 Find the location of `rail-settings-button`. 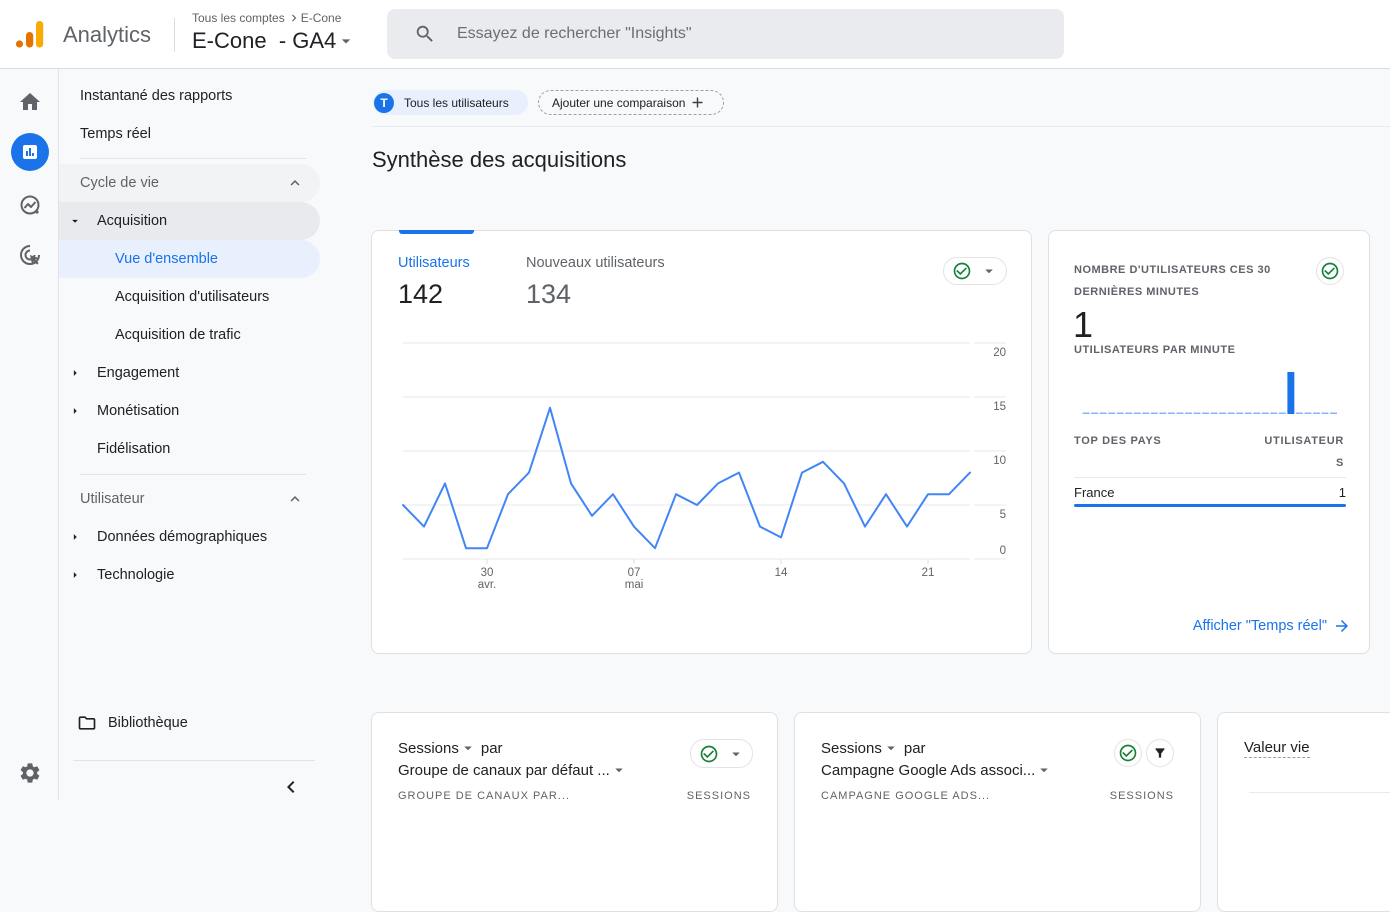

rail-settings-button is located at coordinates (30, 773).